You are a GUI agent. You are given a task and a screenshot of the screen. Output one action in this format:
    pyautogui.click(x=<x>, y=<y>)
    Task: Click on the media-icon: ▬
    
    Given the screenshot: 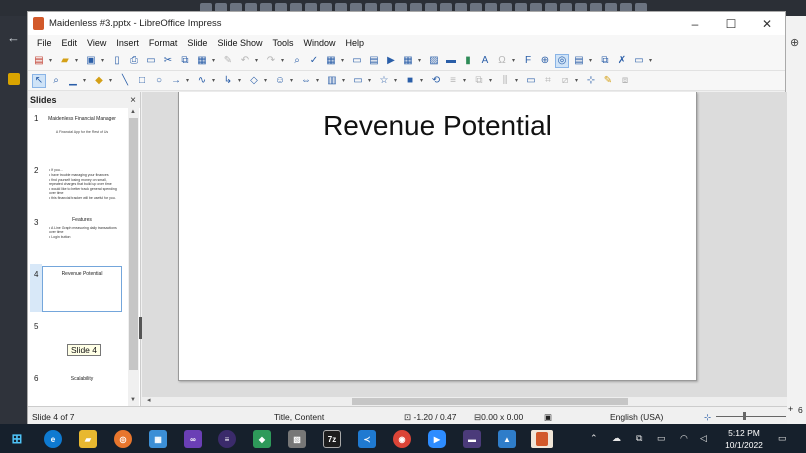 What is the action you would take?
    pyautogui.click(x=451, y=61)
    